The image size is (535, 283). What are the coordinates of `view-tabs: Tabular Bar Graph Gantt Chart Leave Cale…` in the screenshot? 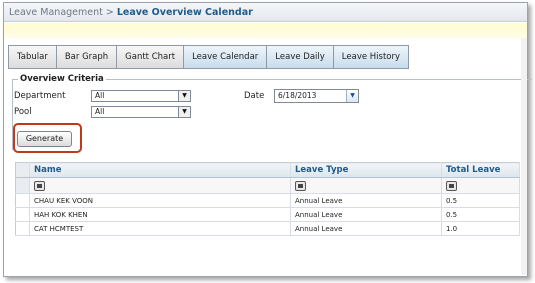 It's located at (209, 57).